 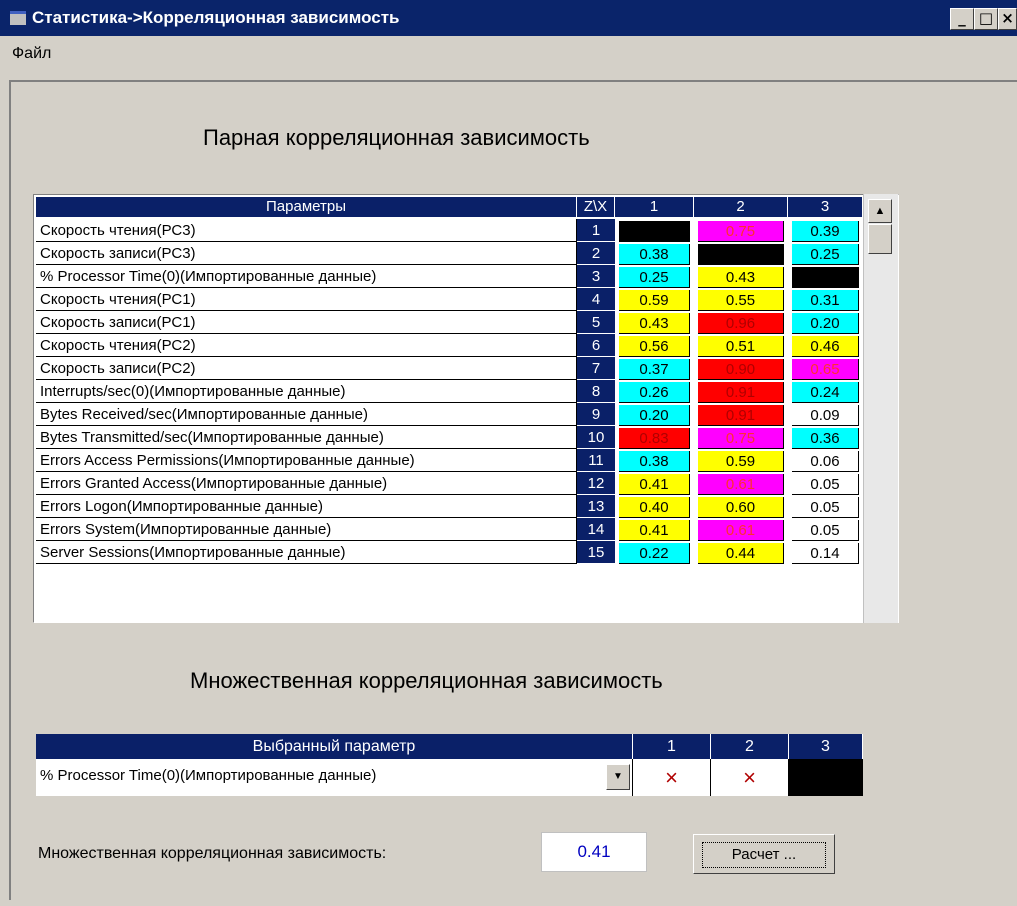 I want to click on row-number: 5, so click(x=596, y=322).